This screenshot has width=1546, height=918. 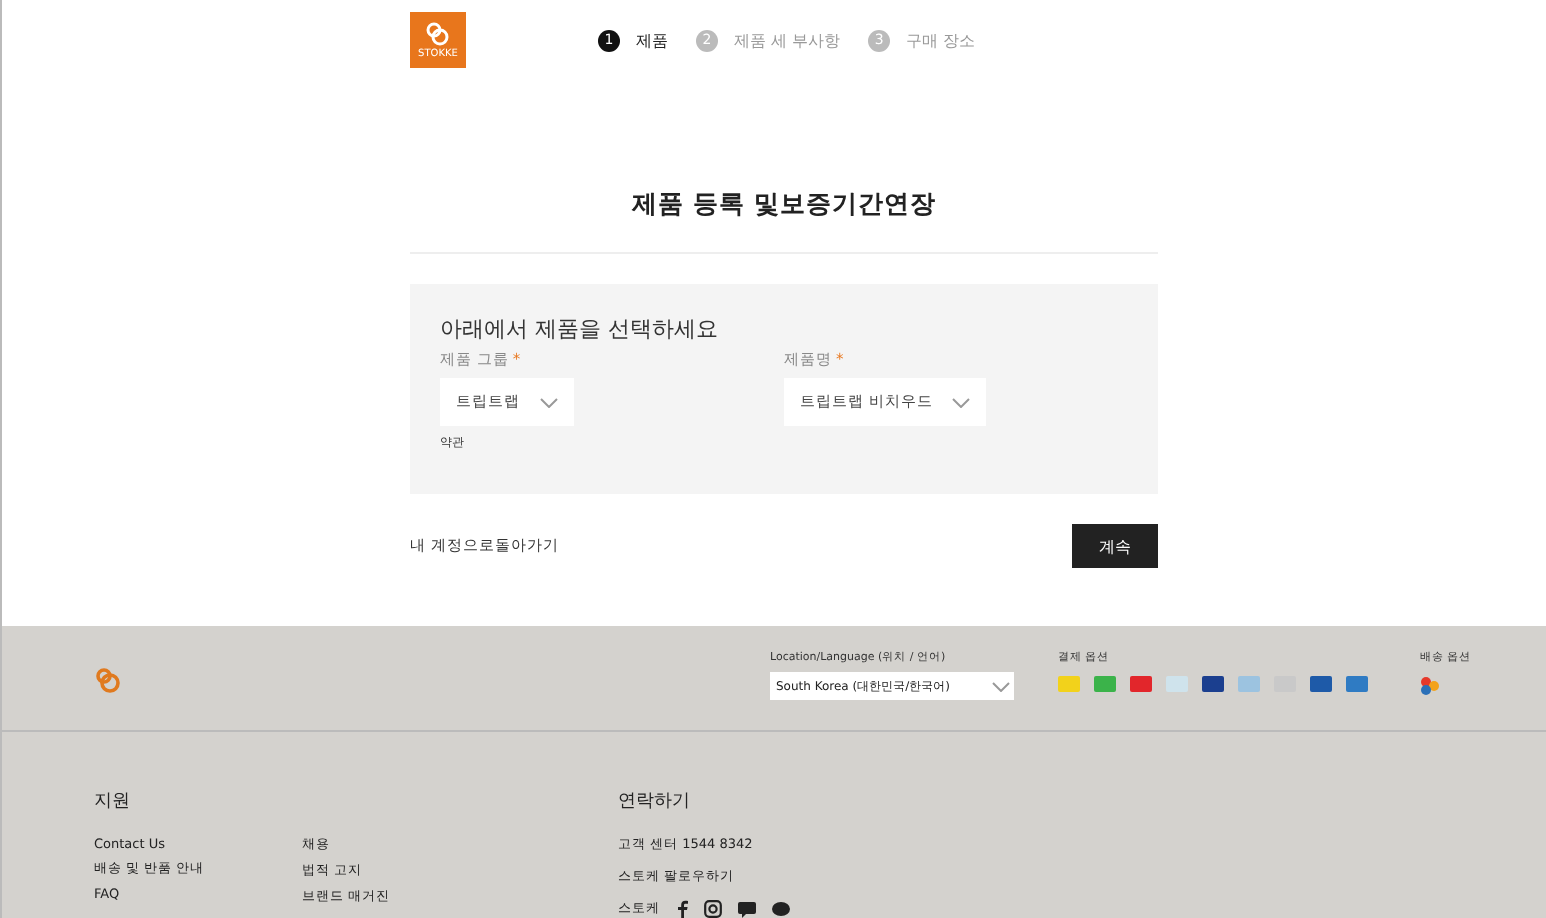 What do you see at coordinates (1115, 546) in the screenshot?
I see `continue-button: 계속` at bounding box center [1115, 546].